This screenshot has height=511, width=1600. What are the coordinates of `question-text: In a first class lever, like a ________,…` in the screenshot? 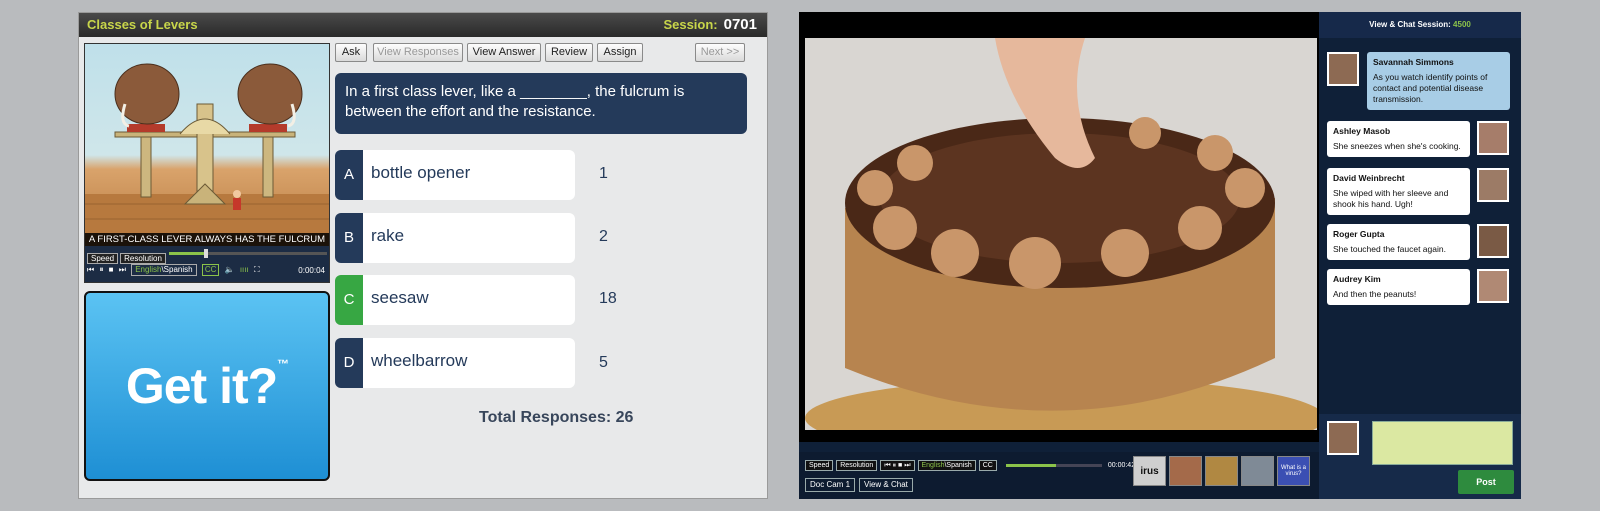 It's located at (541, 103).